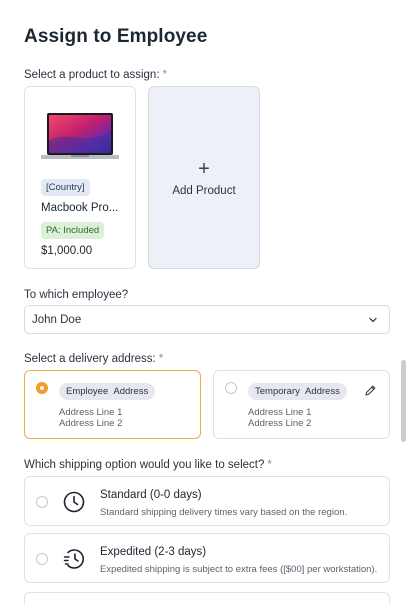 Image resolution: width=414 pixels, height=605 pixels. Describe the element at coordinates (297, 391) in the screenshot. I see `address-tag: Temporary Address` at that location.